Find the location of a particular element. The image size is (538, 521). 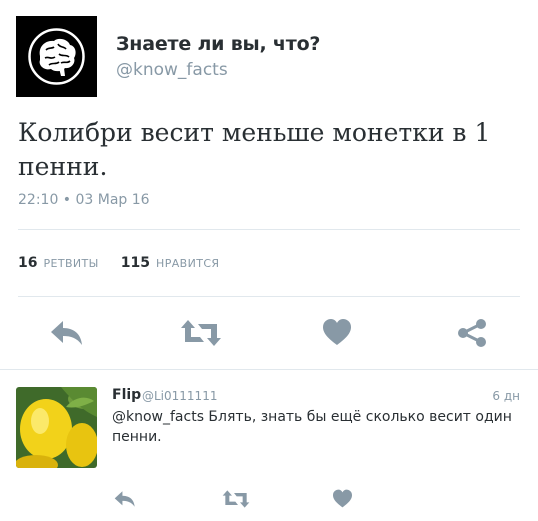

likes-label: НРАВИТСЯ is located at coordinates (187, 263).